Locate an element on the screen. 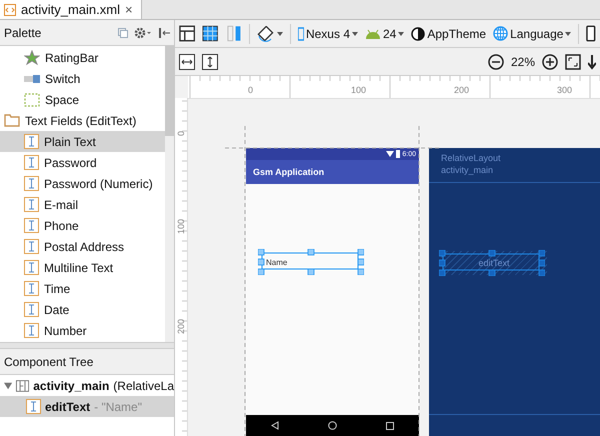 This screenshot has height=436, width=600. panel-title: Palette is located at coordinates (23, 33).